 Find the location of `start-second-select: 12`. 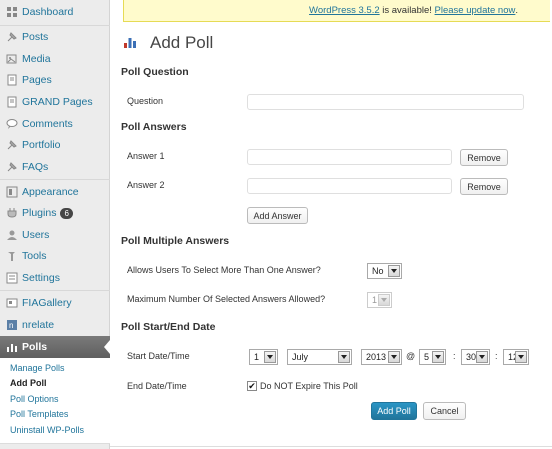

start-second-select: 12 is located at coordinates (516, 357).